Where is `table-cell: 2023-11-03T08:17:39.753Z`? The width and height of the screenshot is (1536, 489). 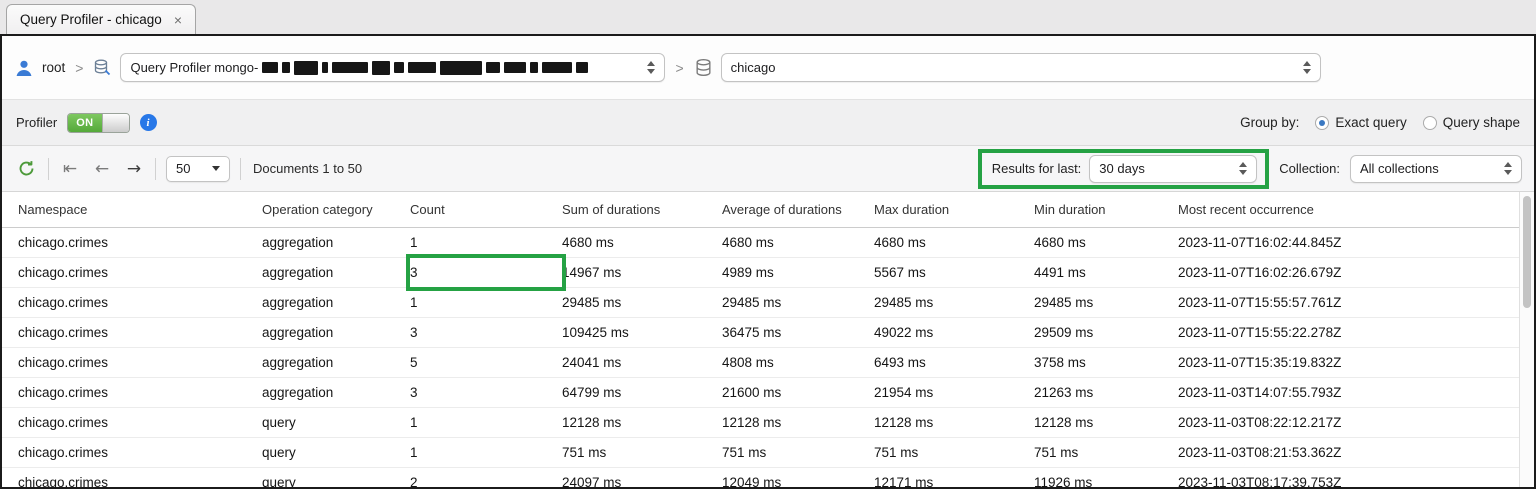 table-cell: 2023-11-03T08:17:39.753Z is located at coordinates (1260, 481).